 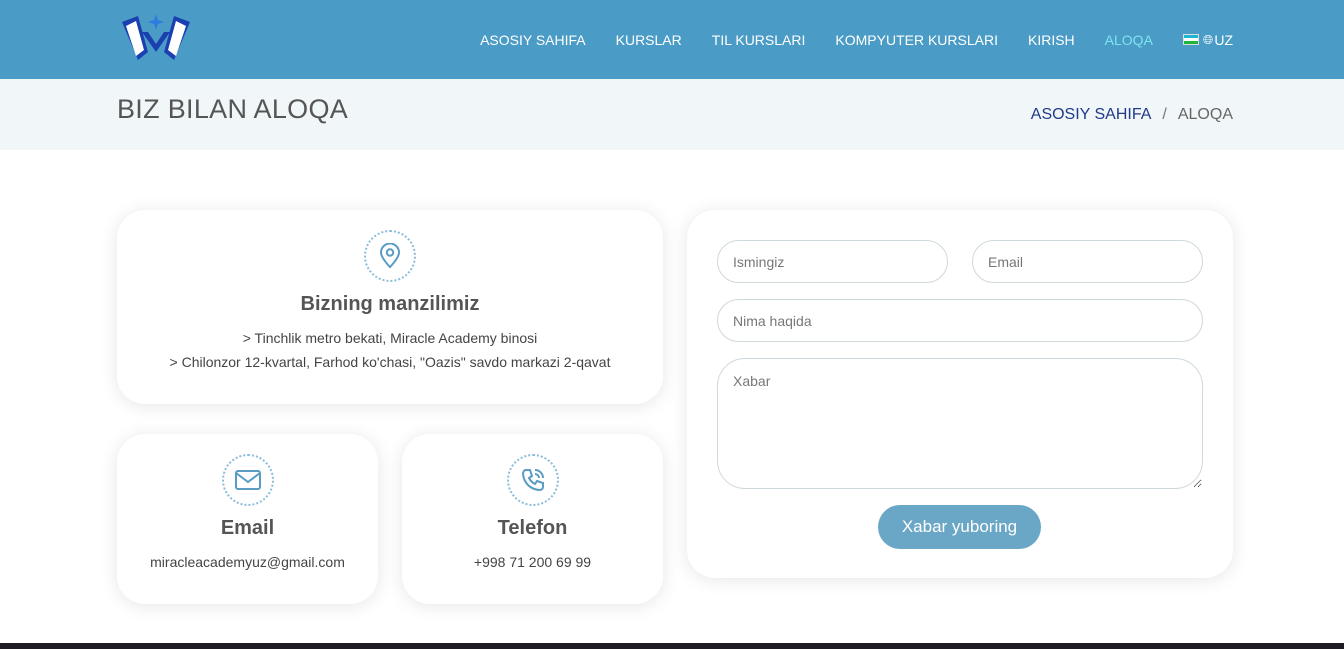 What do you see at coordinates (960, 423) in the screenshot?
I see `message-textarea` at bounding box center [960, 423].